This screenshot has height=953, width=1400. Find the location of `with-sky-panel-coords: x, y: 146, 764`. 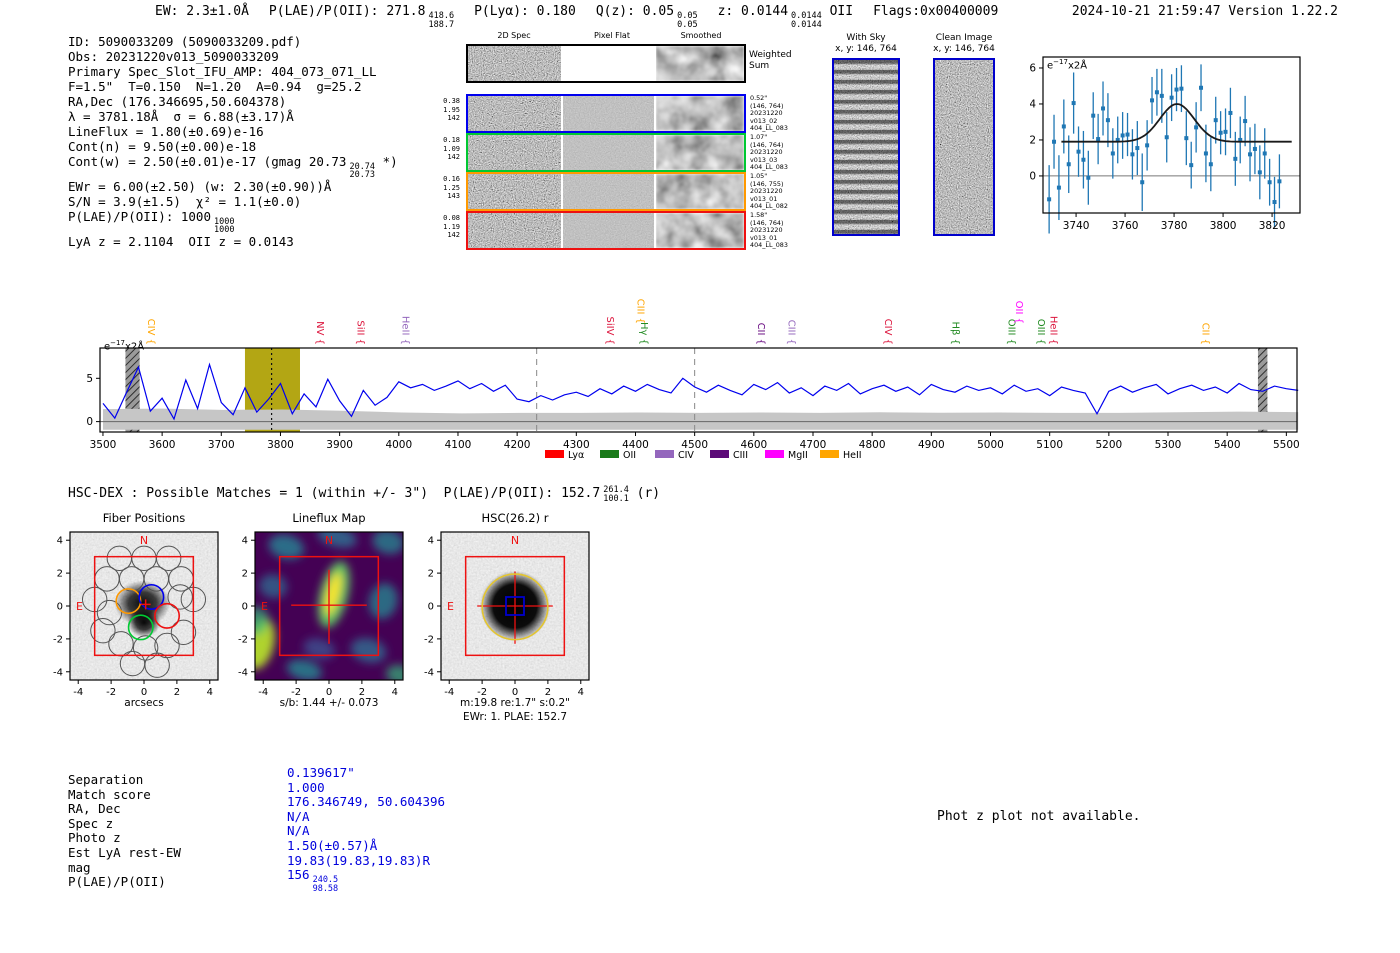

with-sky-panel-coords: x, y: 146, 764 is located at coordinates (866, 49).